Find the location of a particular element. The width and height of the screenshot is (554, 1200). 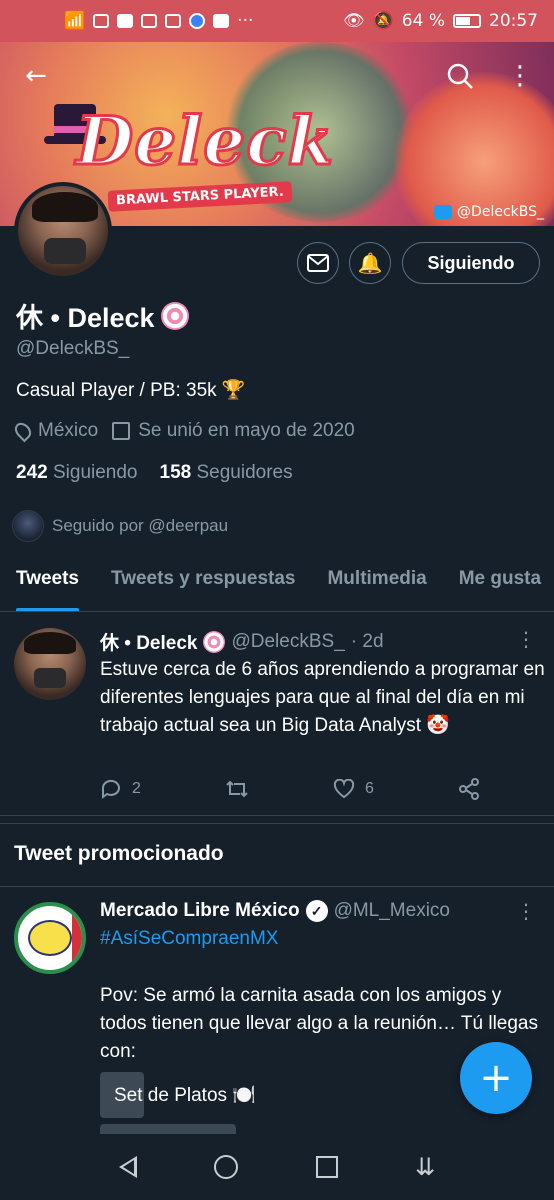

tweet-actions: 2 6 is located at coordinates (290, 789).